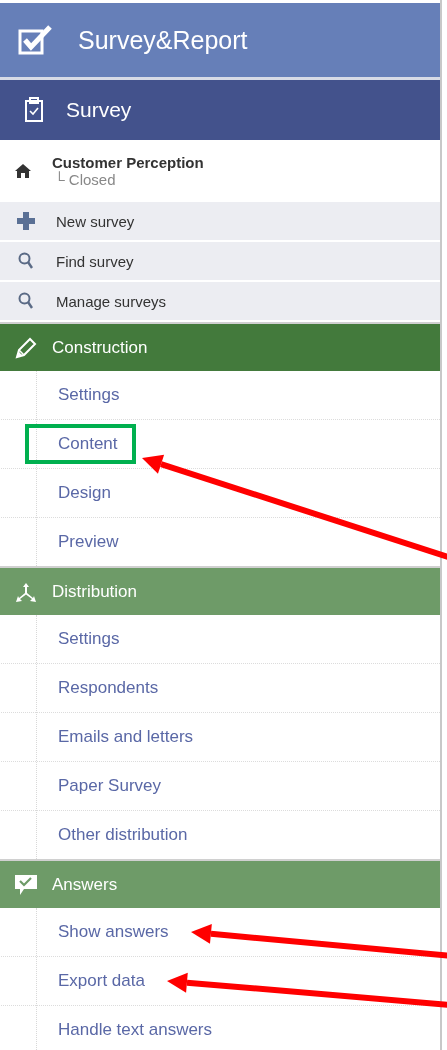 The image size is (447, 1050). What do you see at coordinates (131, 1030) in the screenshot?
I see `menu-link: Handle text answers` at bounding box center [131, 1030].